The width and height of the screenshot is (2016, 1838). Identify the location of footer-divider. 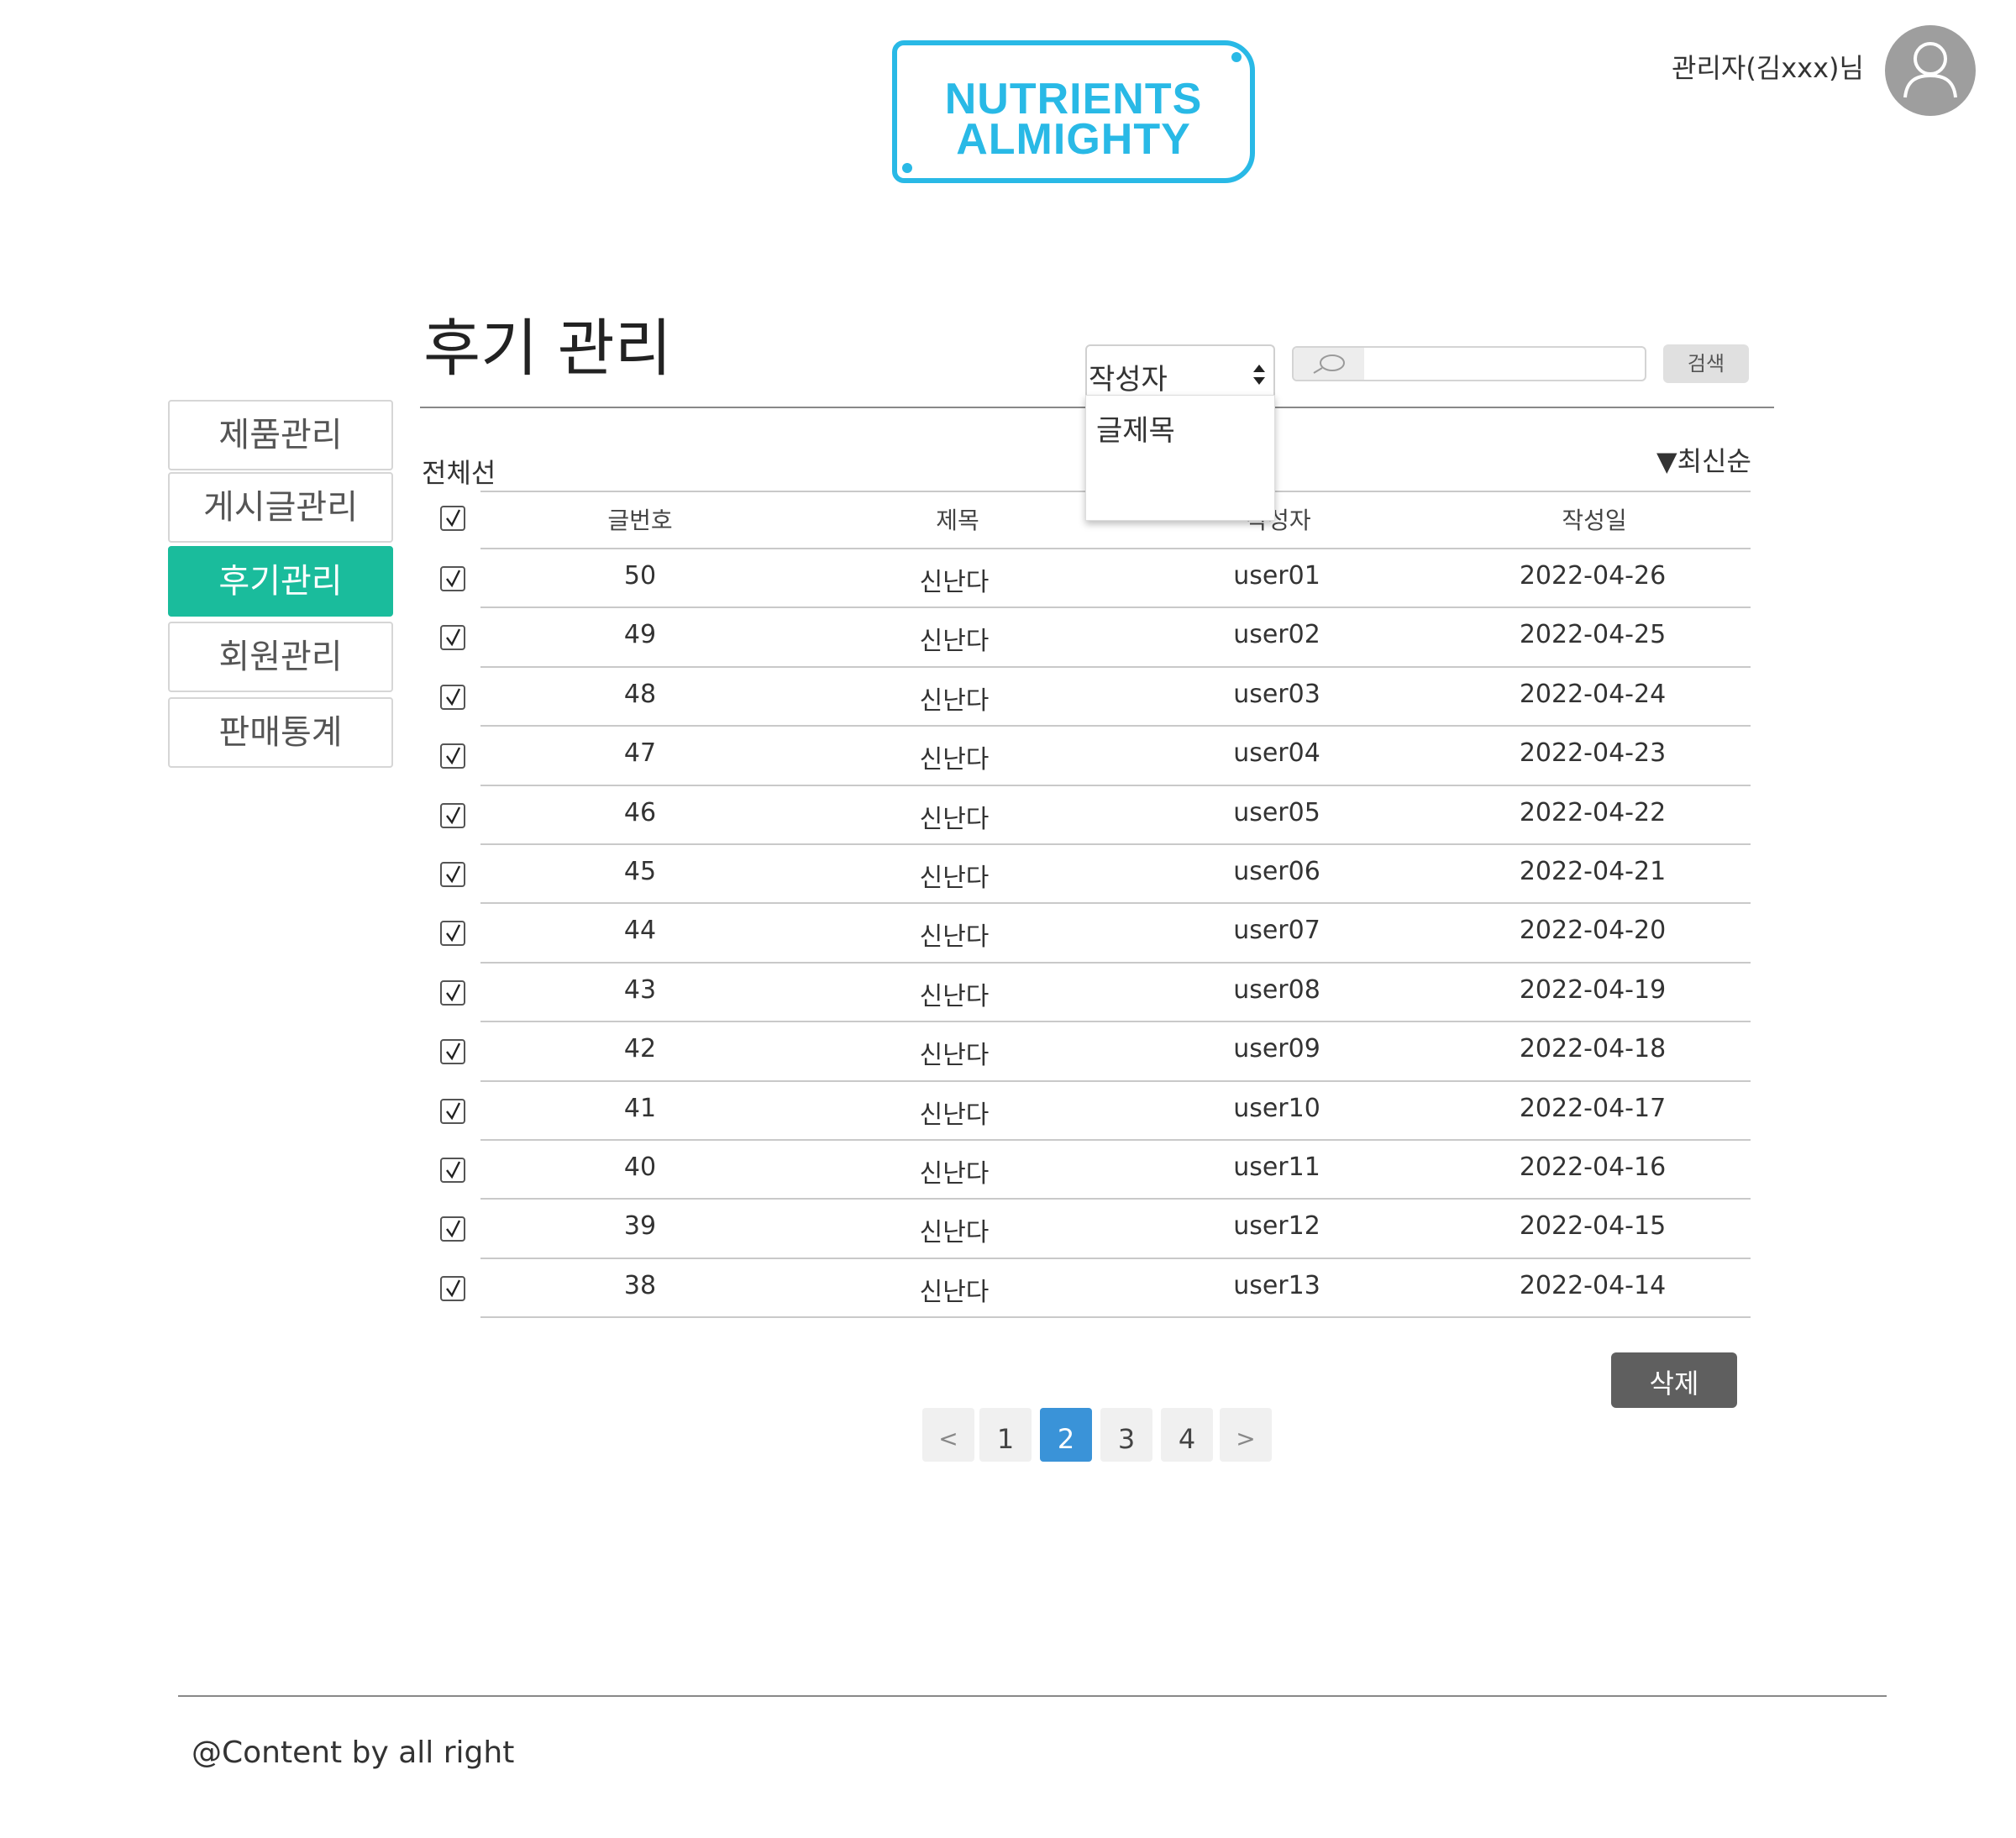
(1032, 1696).